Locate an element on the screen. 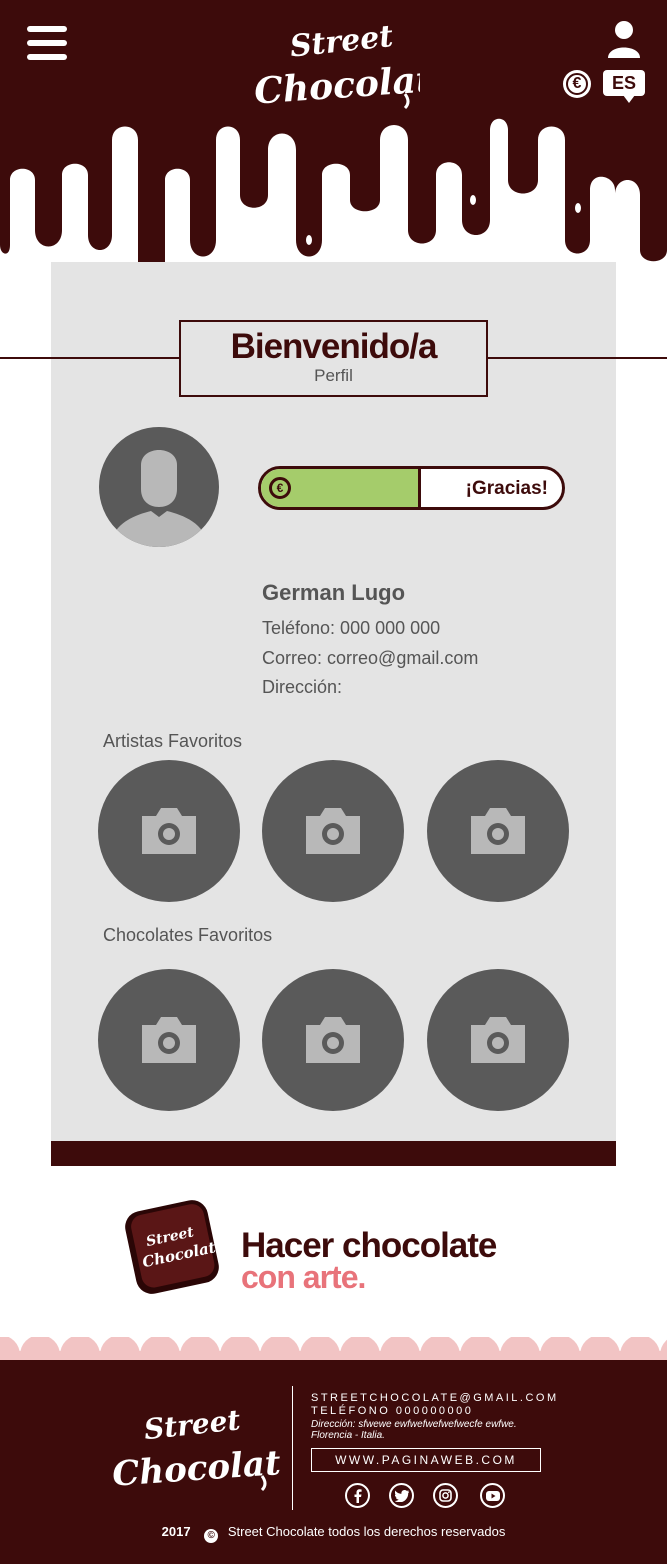 The image size is (667, 1564). progress-divider is located at coordinates (419, 488).